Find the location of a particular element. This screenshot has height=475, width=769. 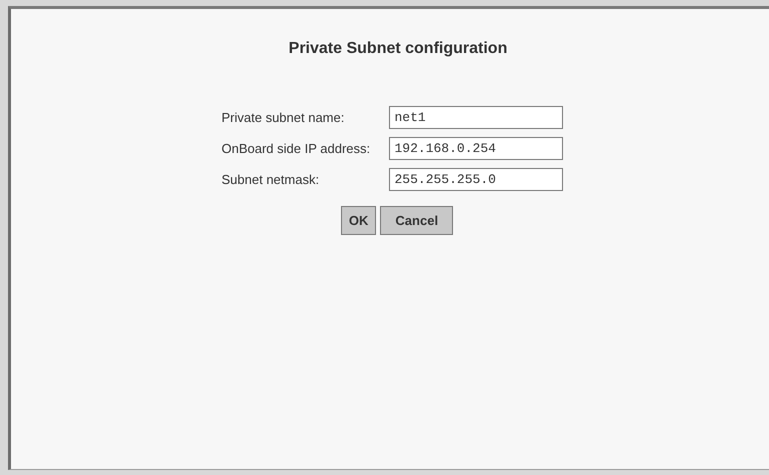

field-label: OnBoard side IP address: is located at coordinates (297, 148).